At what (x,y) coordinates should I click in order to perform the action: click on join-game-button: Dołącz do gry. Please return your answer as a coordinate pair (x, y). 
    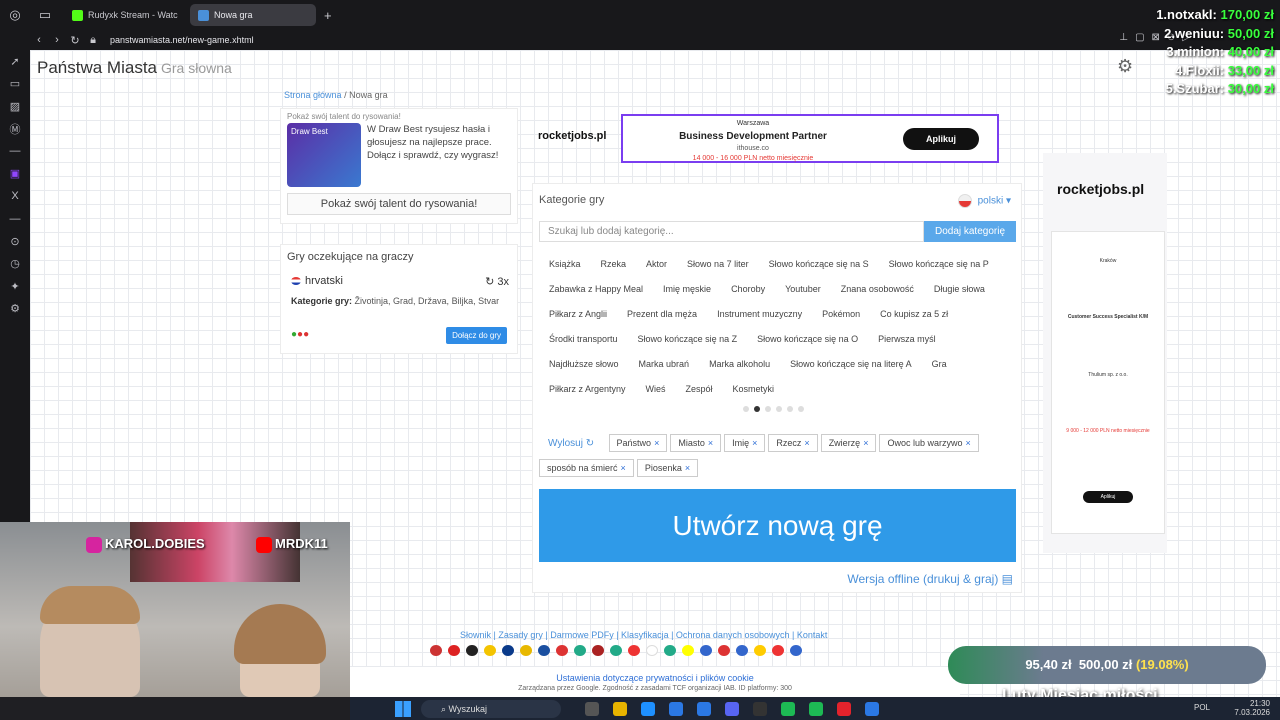
    Looking at the image, I should click on (476, 335).